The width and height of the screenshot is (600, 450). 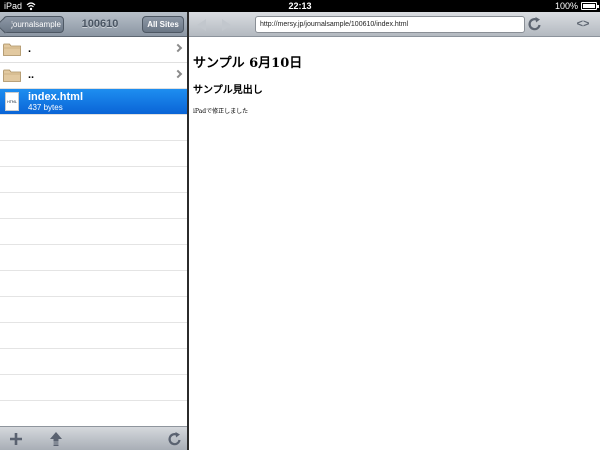 I want to click on view-source-icon: <>, so click(x=583, y=24).